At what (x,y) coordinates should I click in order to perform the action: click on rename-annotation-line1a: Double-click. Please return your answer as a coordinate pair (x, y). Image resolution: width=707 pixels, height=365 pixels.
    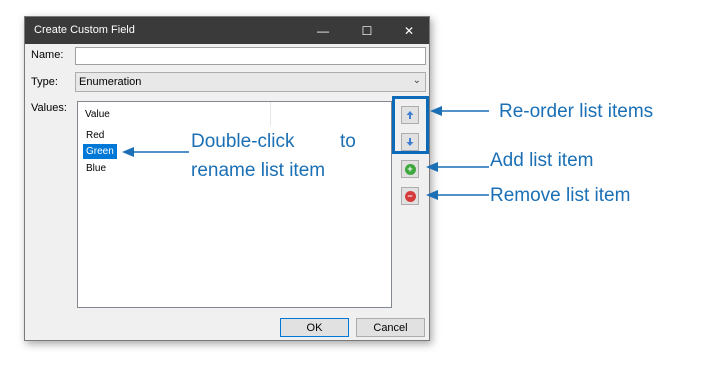
    Looking at the image, I should click on (243, 141).